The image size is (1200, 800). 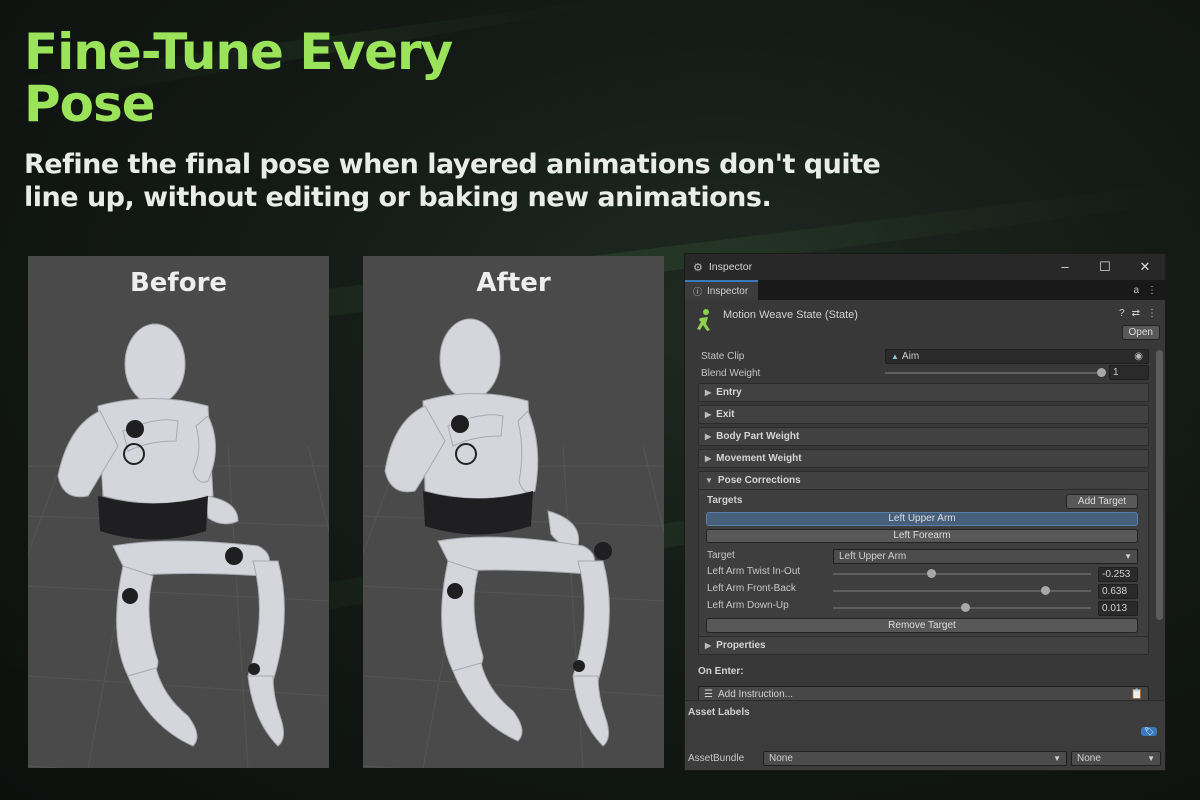 I want to click on tab-label: Inspector, so click(x=728, y=291).